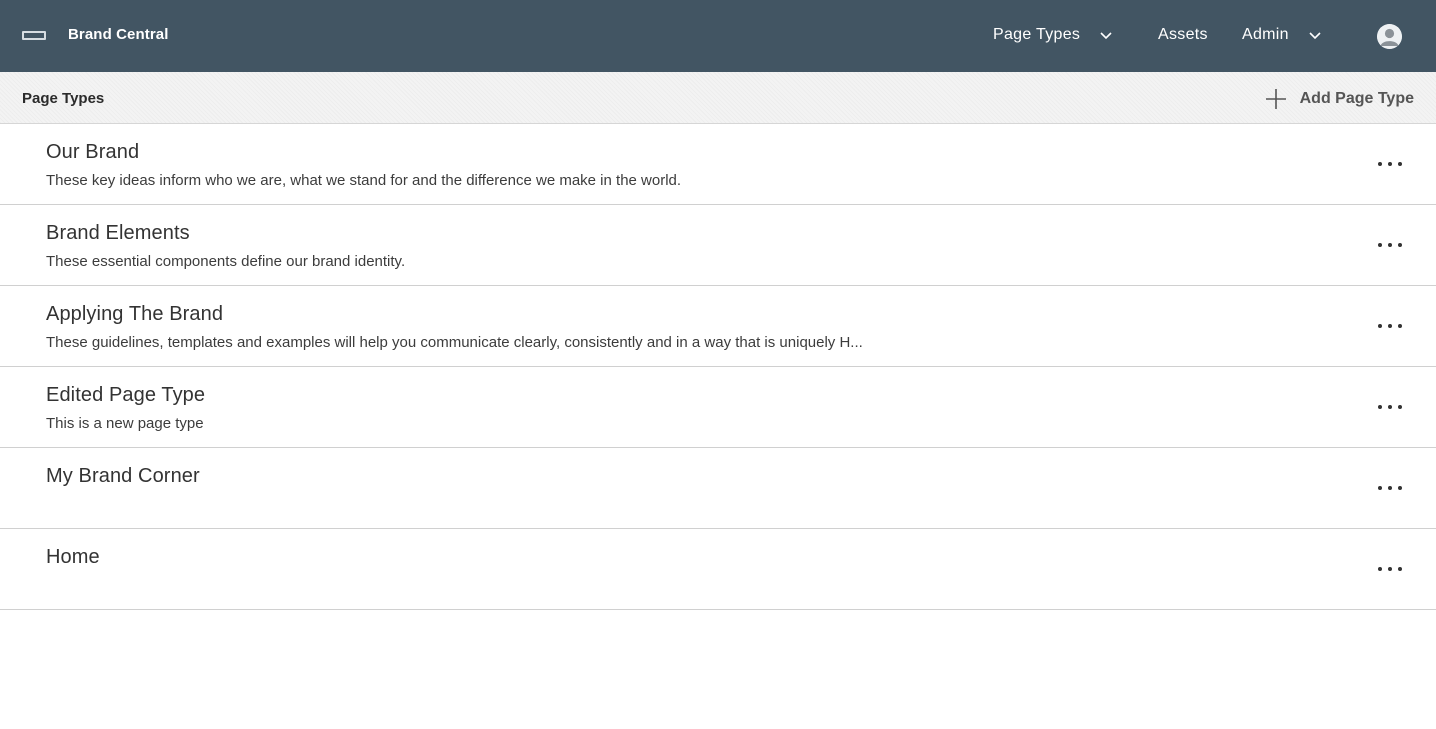 This screenshot has height=729, width=1436. Describe the element at coordinates (718, 488) in the screenshot. I see `list-item: My Brand Corner` at that location.